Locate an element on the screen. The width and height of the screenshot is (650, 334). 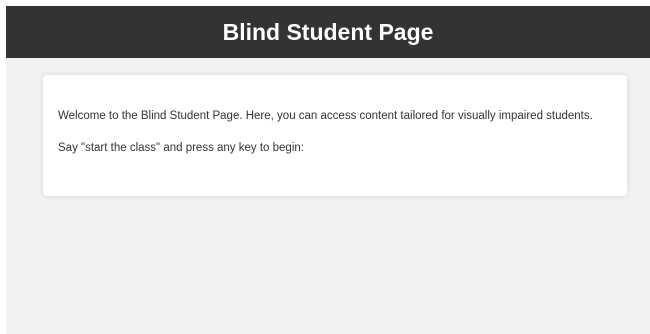
page-title: Blind Student Page is located at coordinates (328, 31).